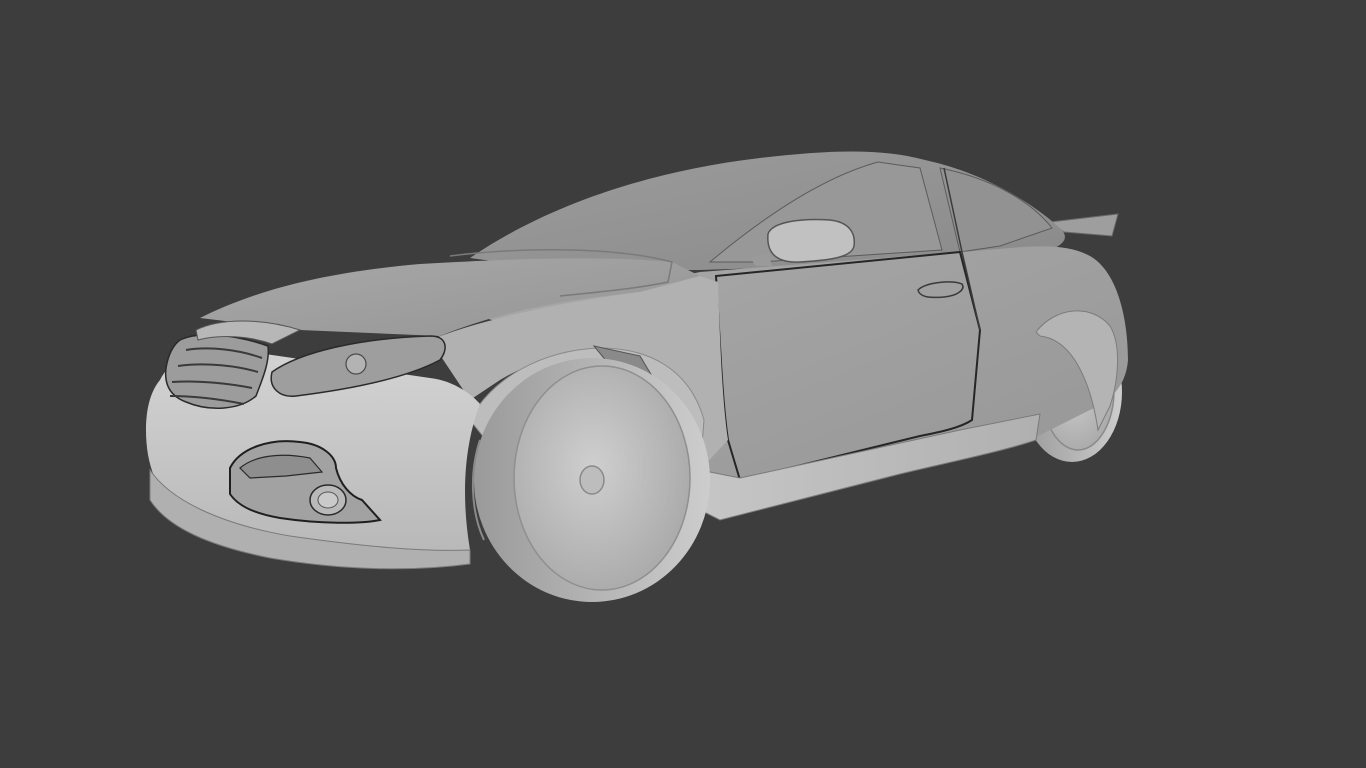  What do you see at coordinates (590, 480) in the screenshot?
I see `front-wheel` at bounding box center [590, 480].